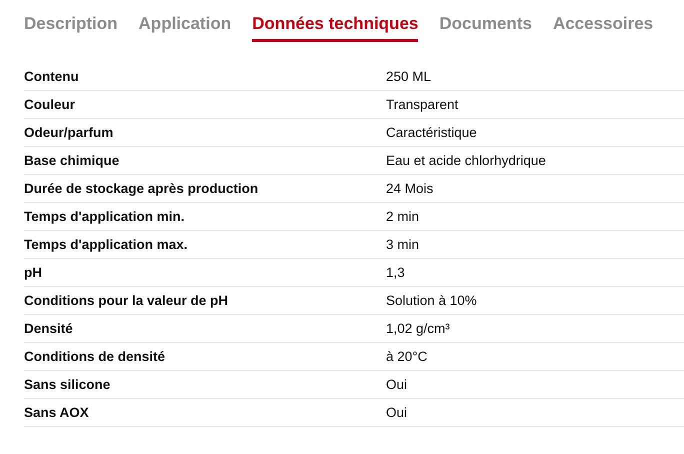 This screenshot has height=454, width=684. What do you see at coordinates (50, 104) in the screenshot?
I see `property-label: Couleur` at bounding box center [50, 104].